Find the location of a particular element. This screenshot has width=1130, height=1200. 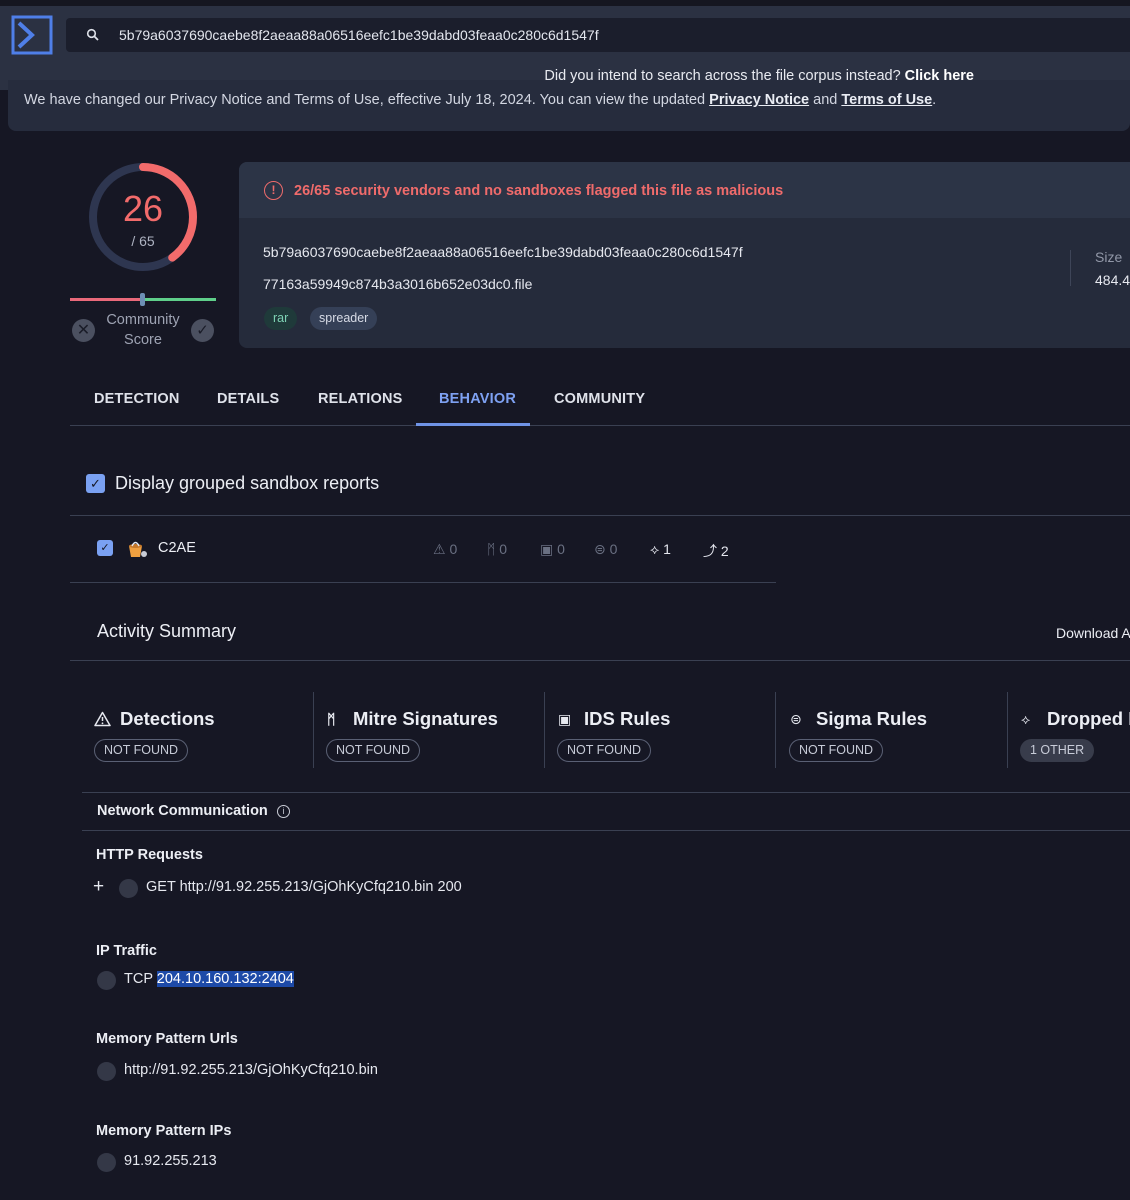

community-bar-positive is located at coordinates (180, 299).